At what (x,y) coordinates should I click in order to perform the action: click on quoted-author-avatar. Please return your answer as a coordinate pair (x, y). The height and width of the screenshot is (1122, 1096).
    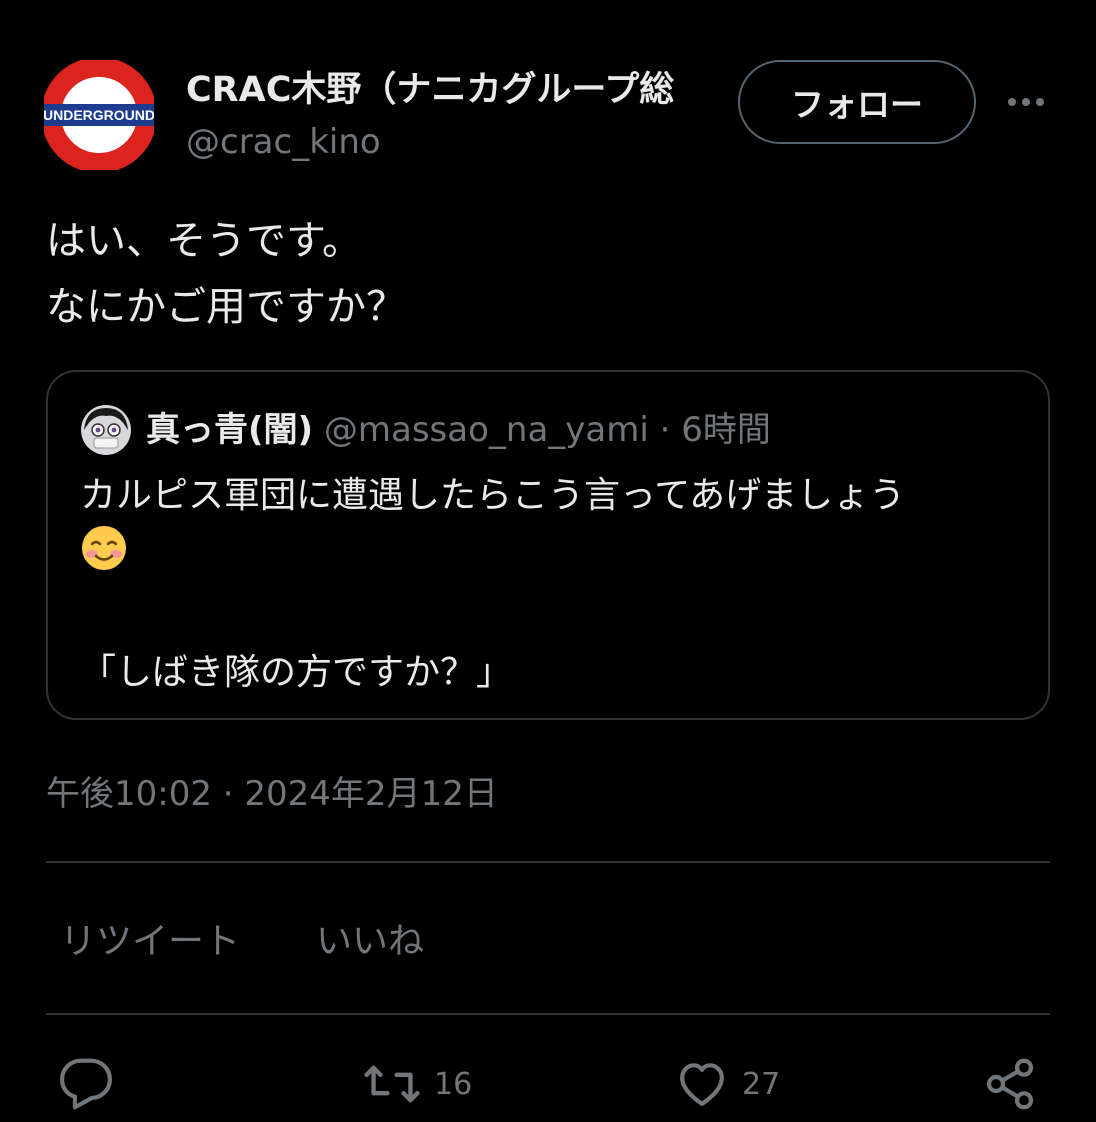
    Looking at the image, I should click on (106, 430).